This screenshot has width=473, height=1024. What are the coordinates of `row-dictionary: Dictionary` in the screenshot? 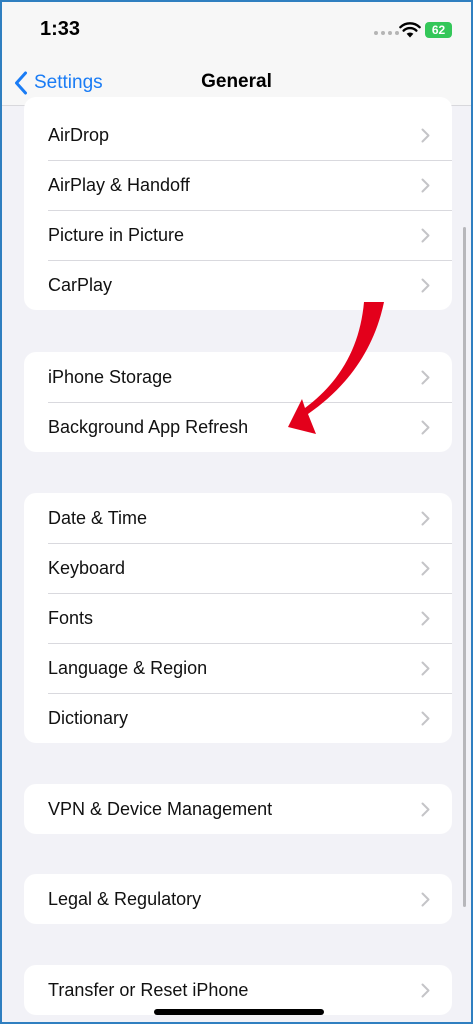 It's located at (238, 718).